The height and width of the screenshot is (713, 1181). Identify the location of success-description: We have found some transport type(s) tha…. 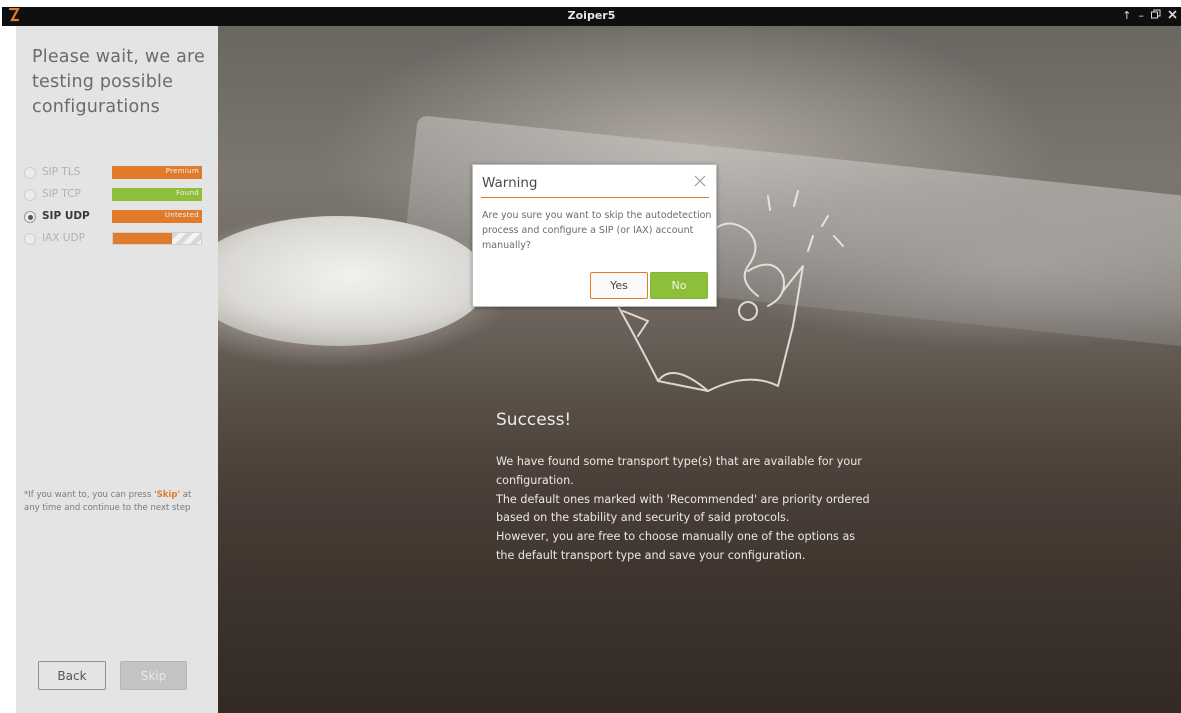
(683, 508).